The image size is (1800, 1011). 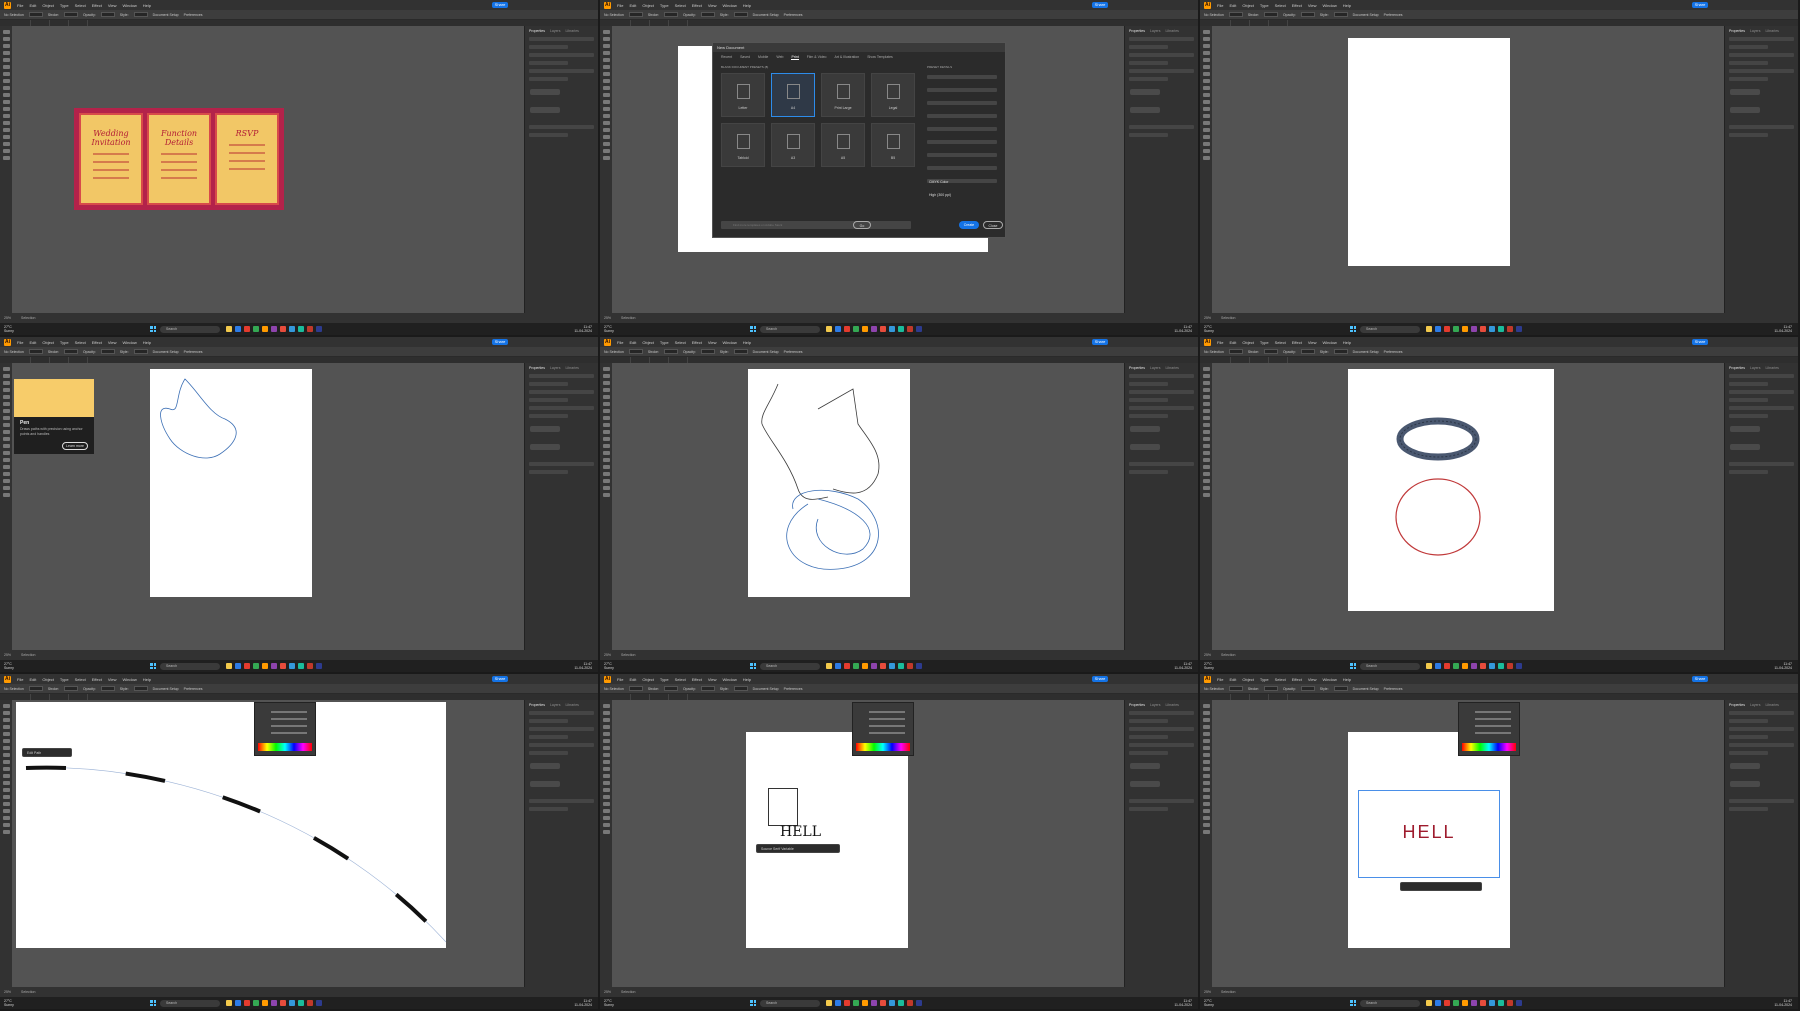 What do you see at coordinates (555, 31) in the screenshot?
I see `tab-layers: Layers` at bounding box center [555, 31].